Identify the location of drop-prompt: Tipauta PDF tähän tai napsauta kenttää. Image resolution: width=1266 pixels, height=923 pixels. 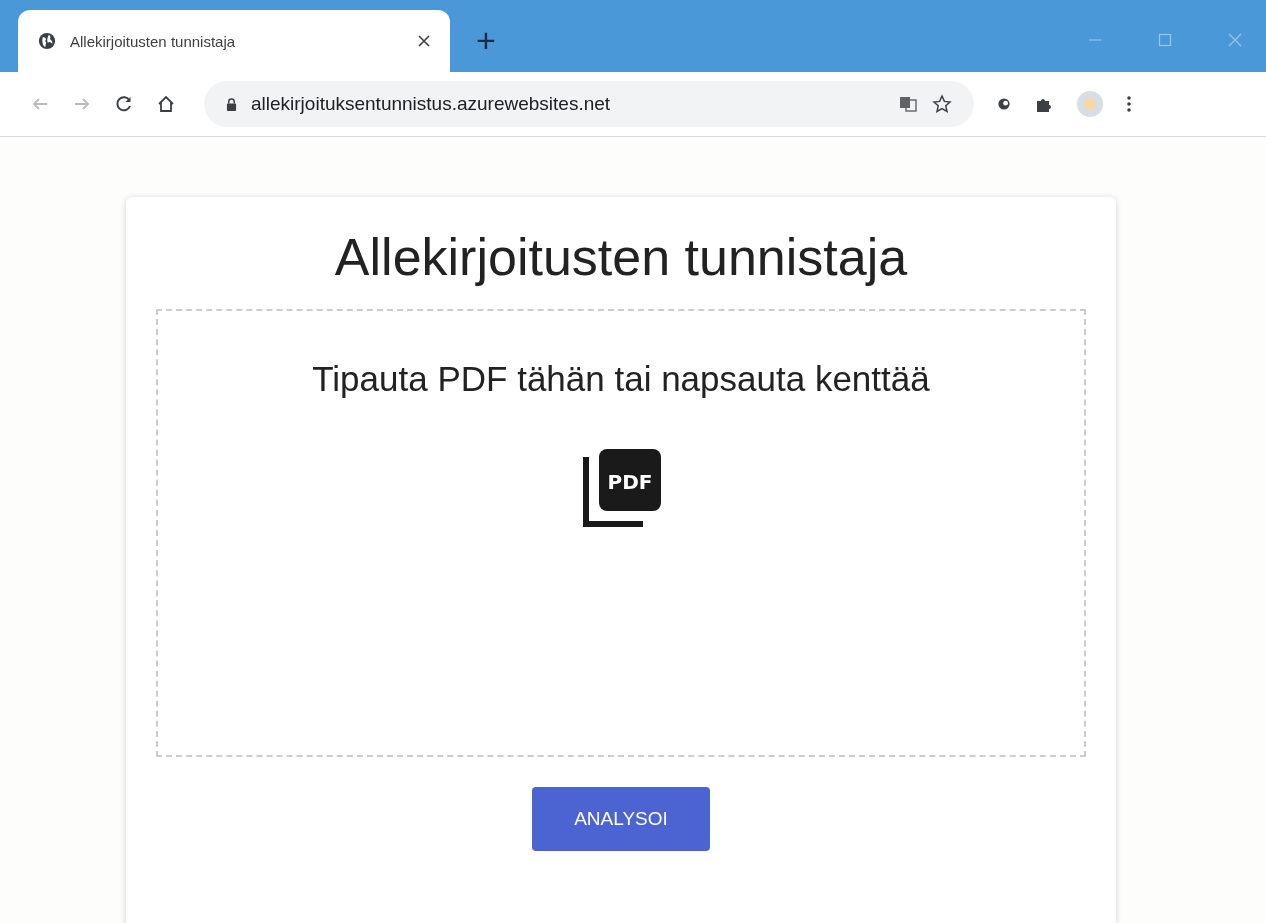
(621, 379).